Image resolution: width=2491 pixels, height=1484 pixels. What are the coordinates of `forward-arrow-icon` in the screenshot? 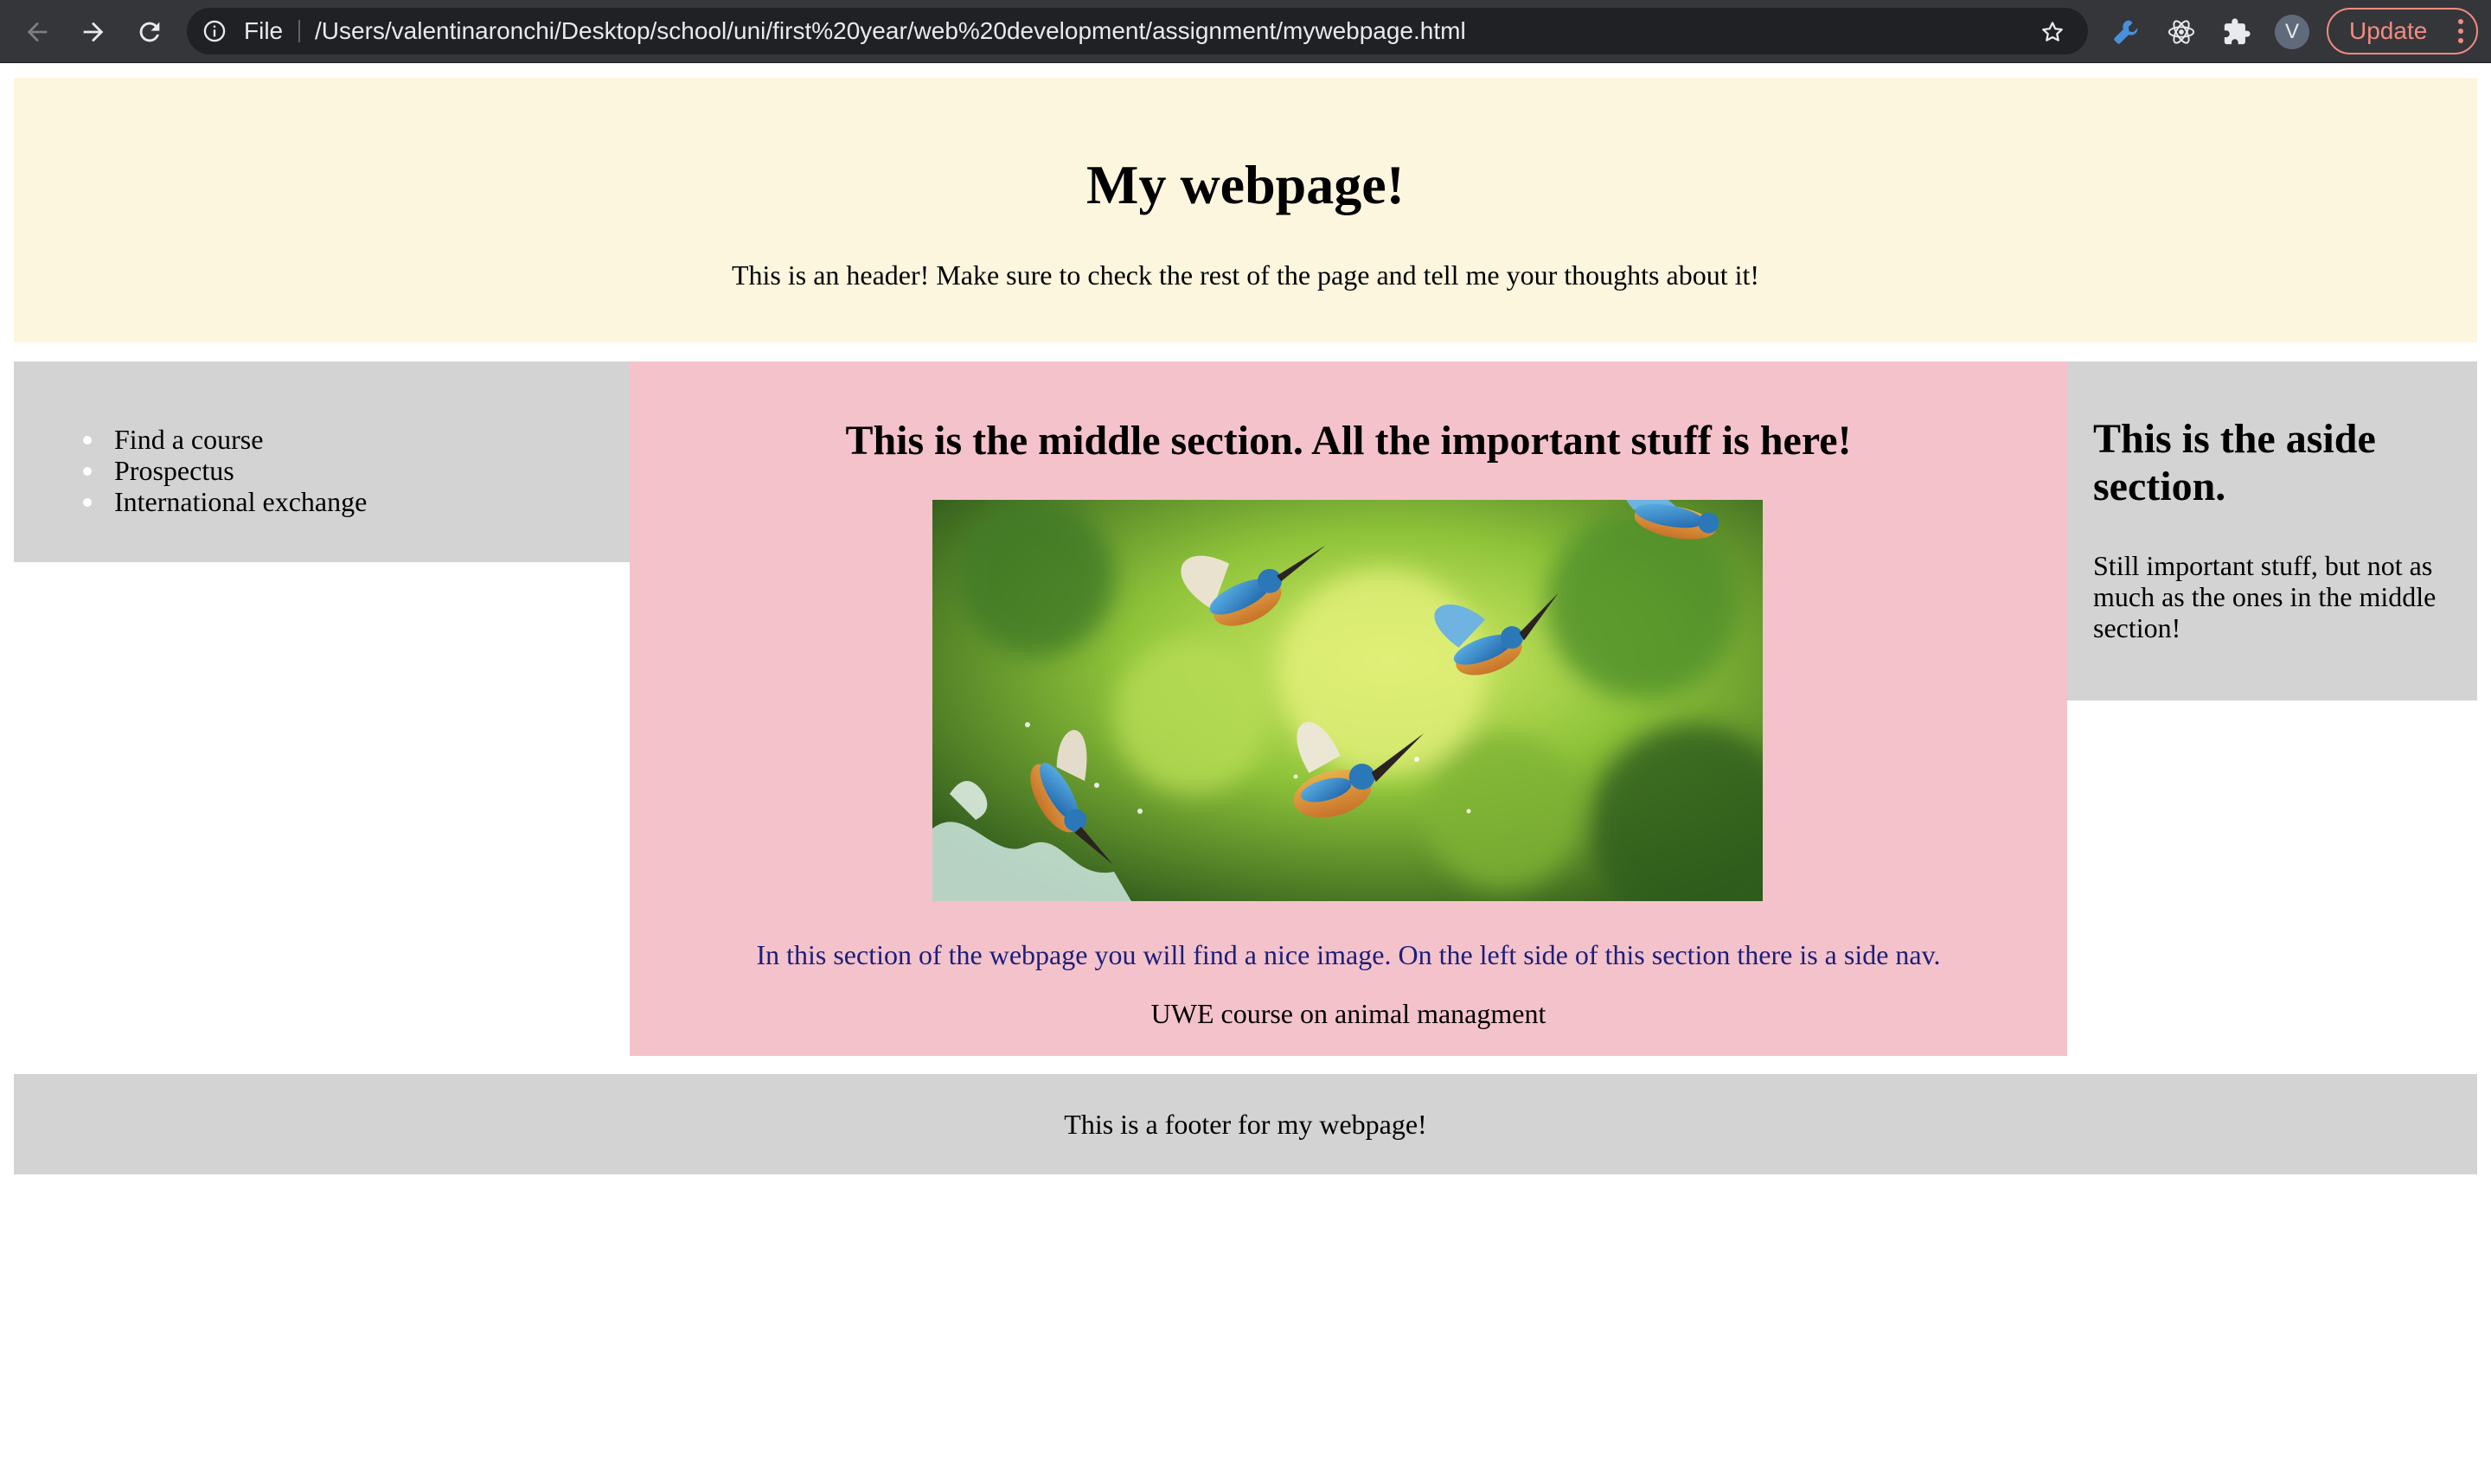 It's located at (94, 32).